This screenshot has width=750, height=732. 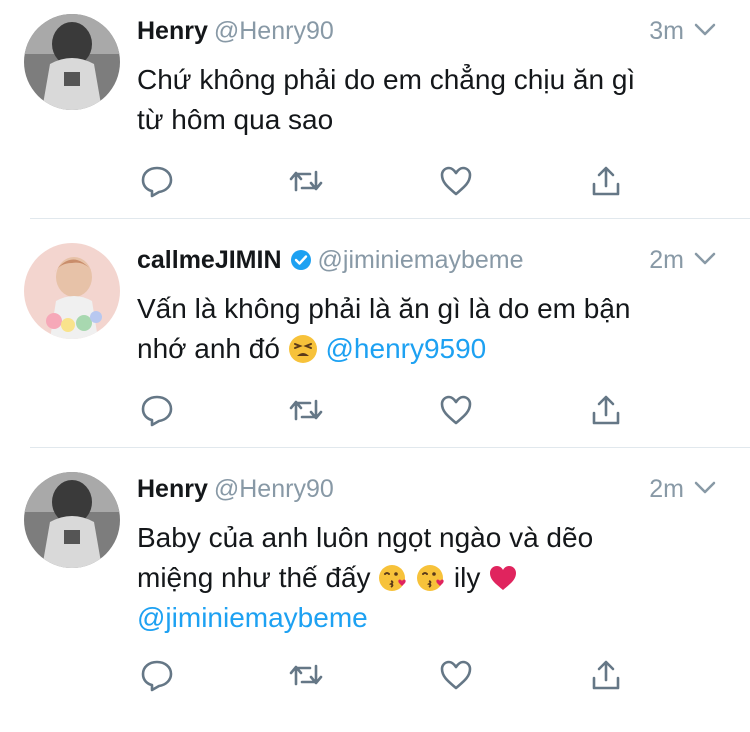 What do you see at coordinates (428, 489) in the screenshot?
I see `tweet-header: Henry @Henry90 2m` at bounding box center [428, 489].